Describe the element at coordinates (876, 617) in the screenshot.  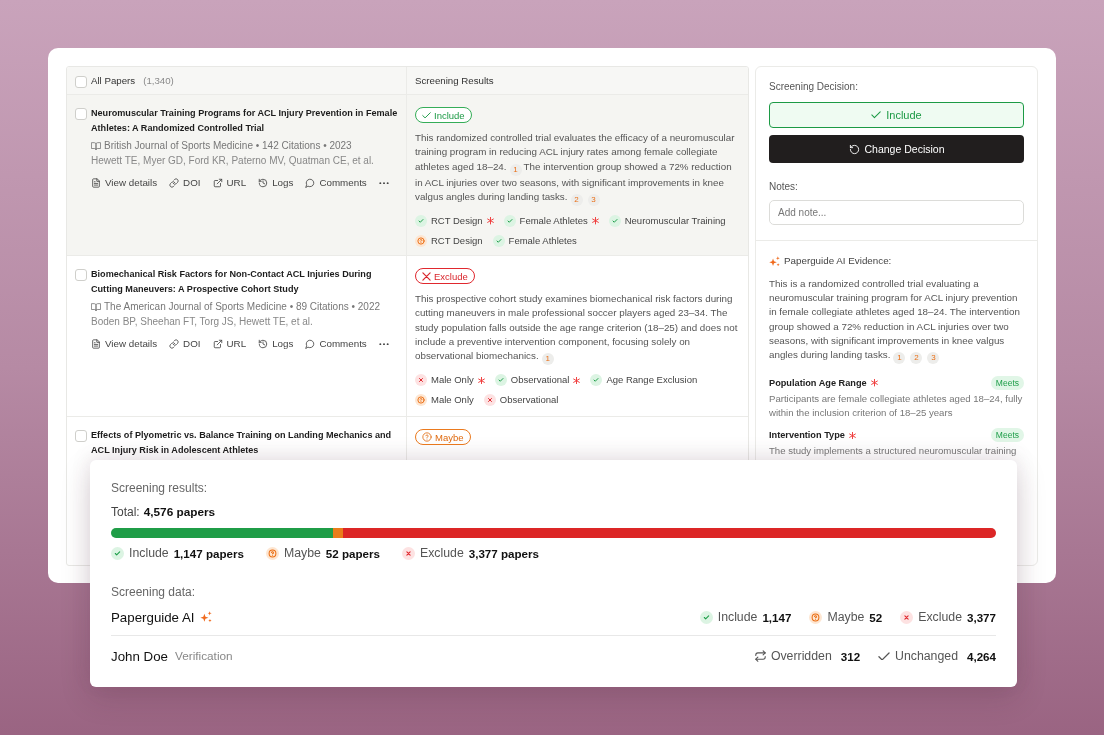
I see `stat-value: 52` at that location.